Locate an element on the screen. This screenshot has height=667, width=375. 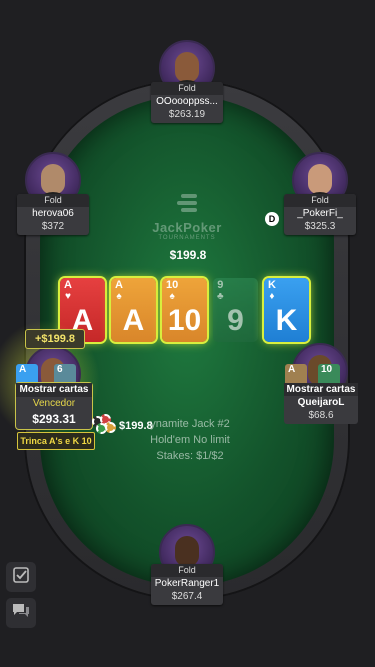
seat-stack: $263.19 is located at coordinates (187, 114).